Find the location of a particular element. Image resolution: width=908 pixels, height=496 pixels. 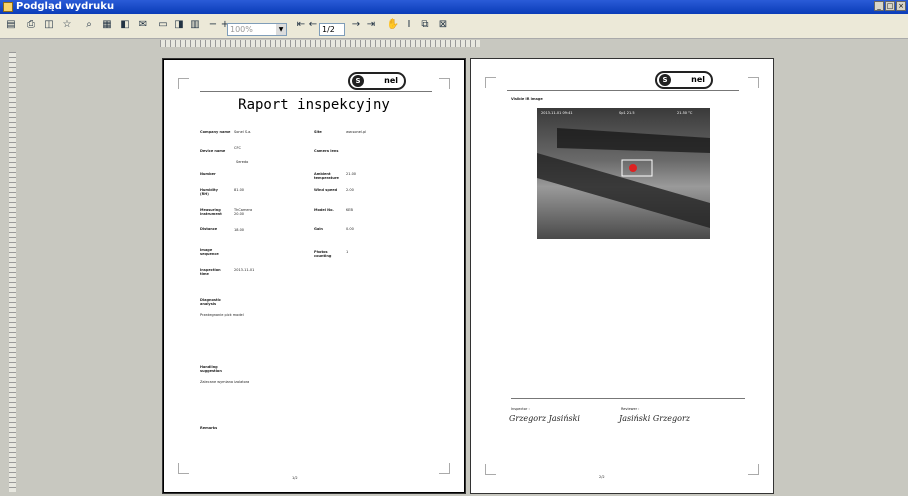

image-label: Visible IR image is located at coordinates (527, 99).